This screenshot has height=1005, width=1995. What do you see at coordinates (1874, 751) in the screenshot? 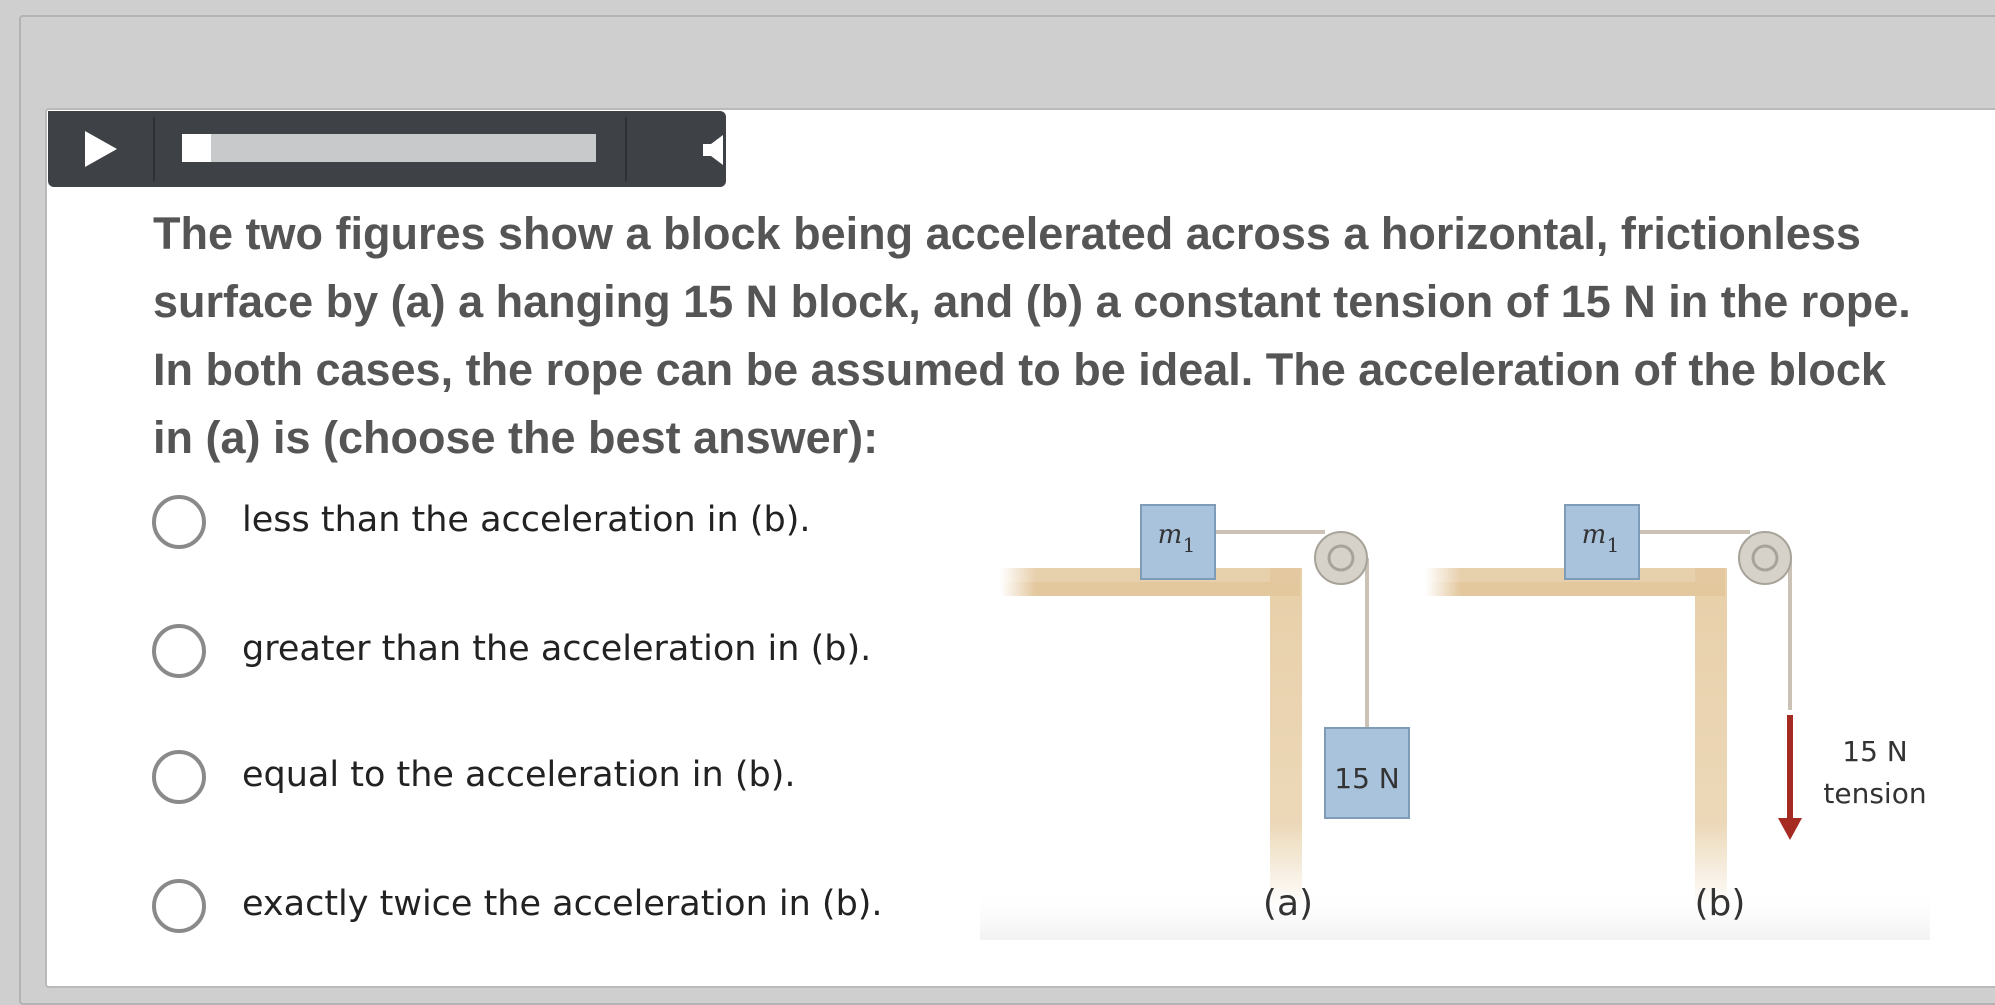
I see `tension-label-value: 15 N` at bounding box center [1874, 751].